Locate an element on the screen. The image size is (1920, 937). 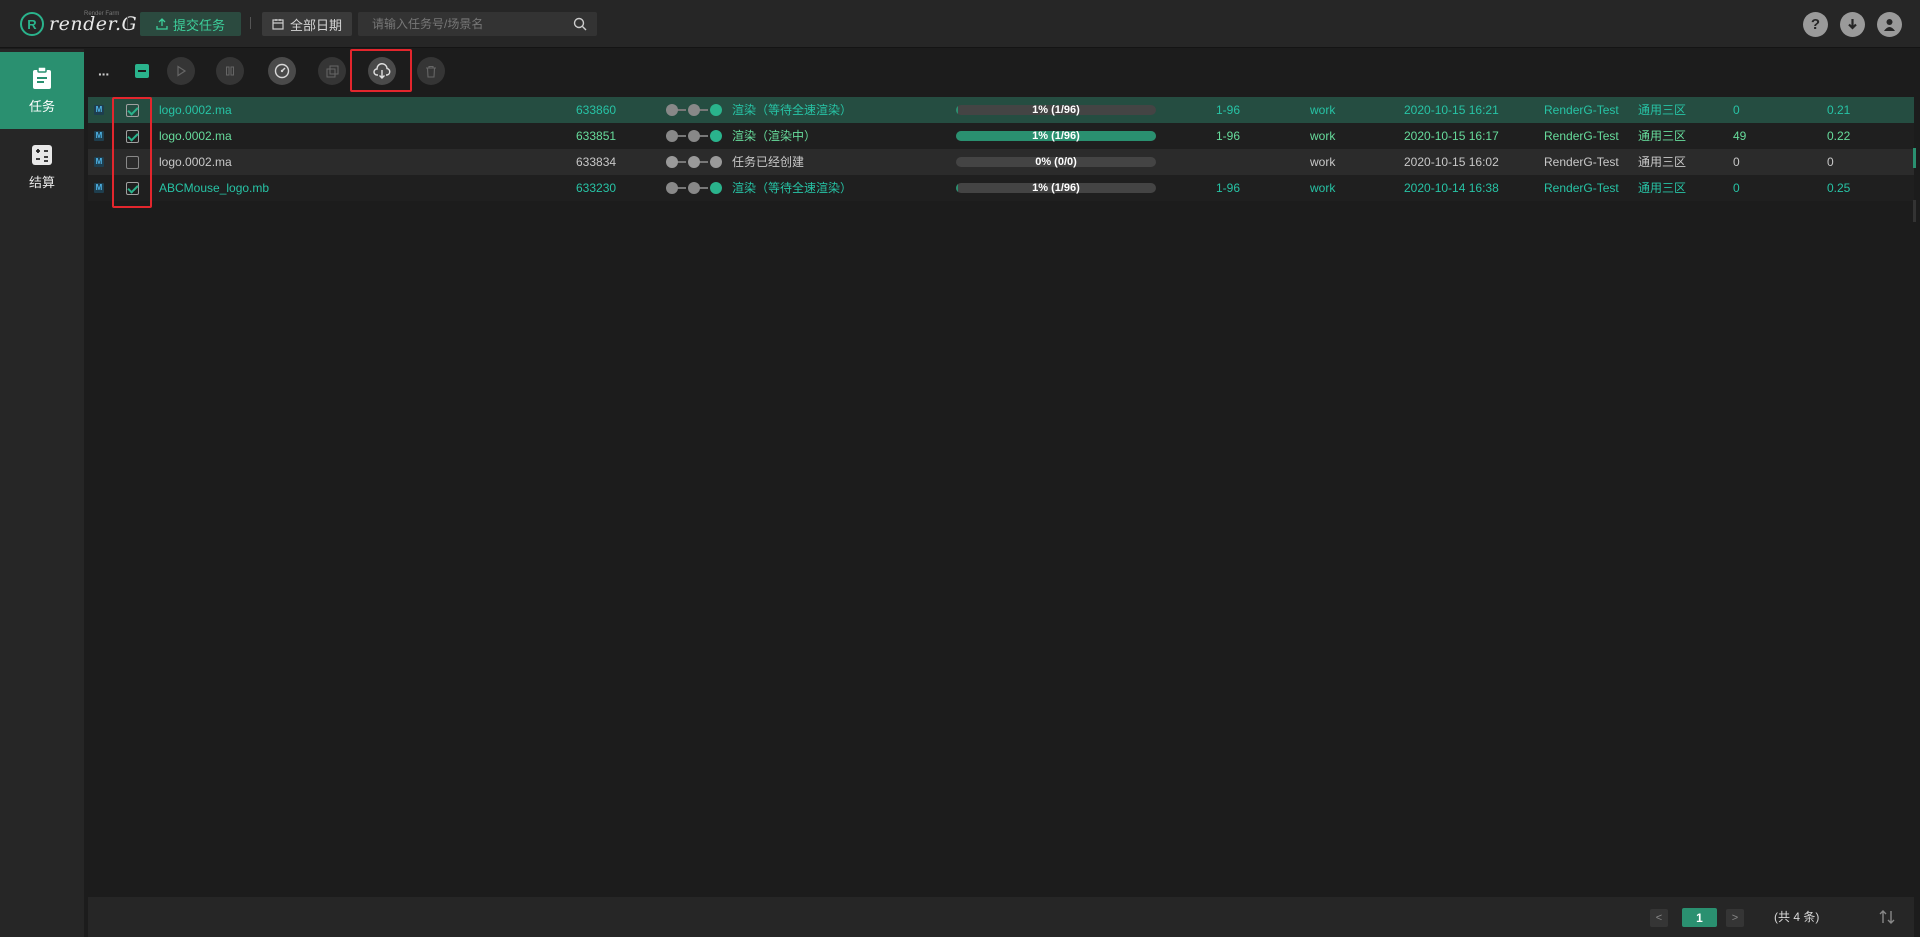
task-time: 2020-10-14 16:38 is located at coordinates (1451, 188).